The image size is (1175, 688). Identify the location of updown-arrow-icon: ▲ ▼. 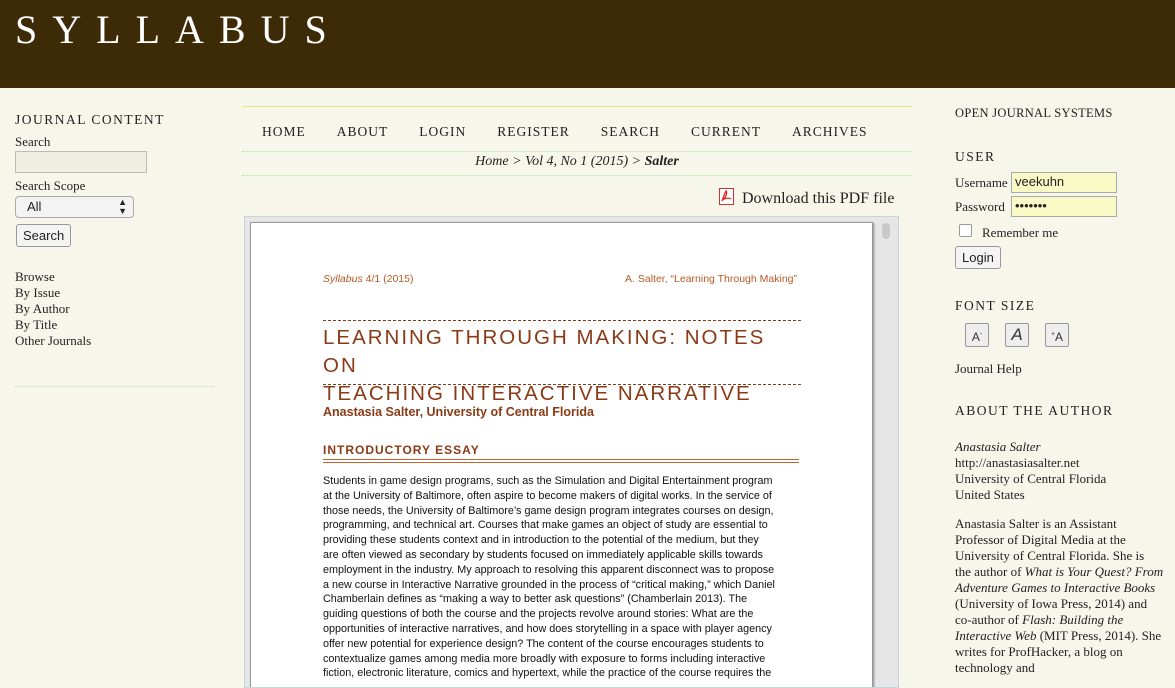
(122, 206).